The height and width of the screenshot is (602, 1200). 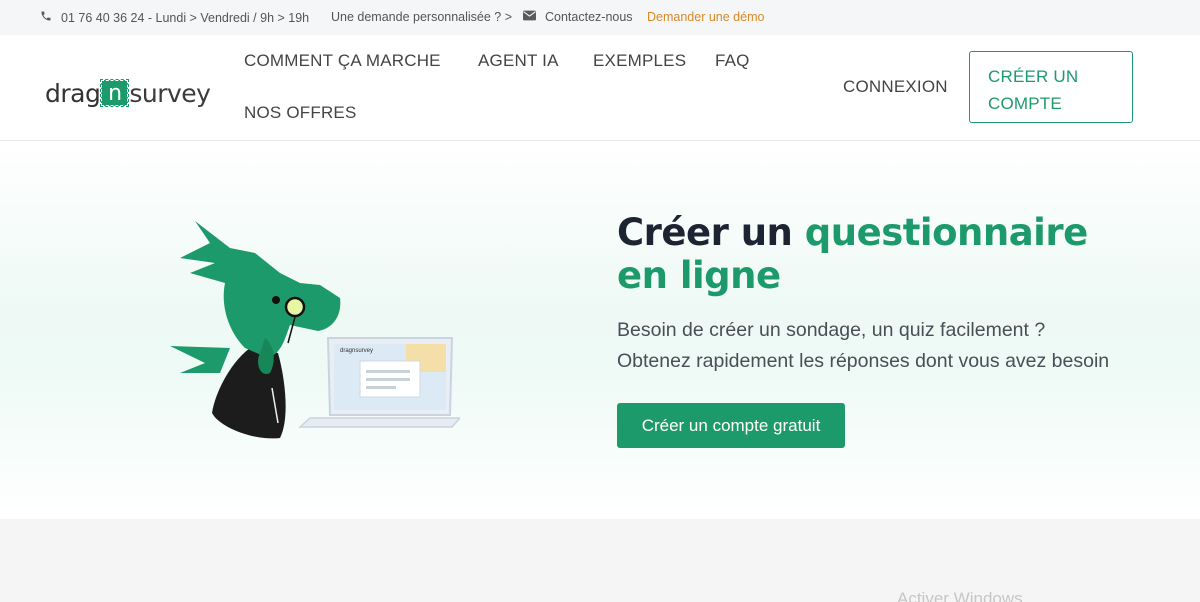 What do you see at coordinates (578, 17) in the screenshot?
I see `contact-link: Contactez-nous` at bounding box center [578, 17].